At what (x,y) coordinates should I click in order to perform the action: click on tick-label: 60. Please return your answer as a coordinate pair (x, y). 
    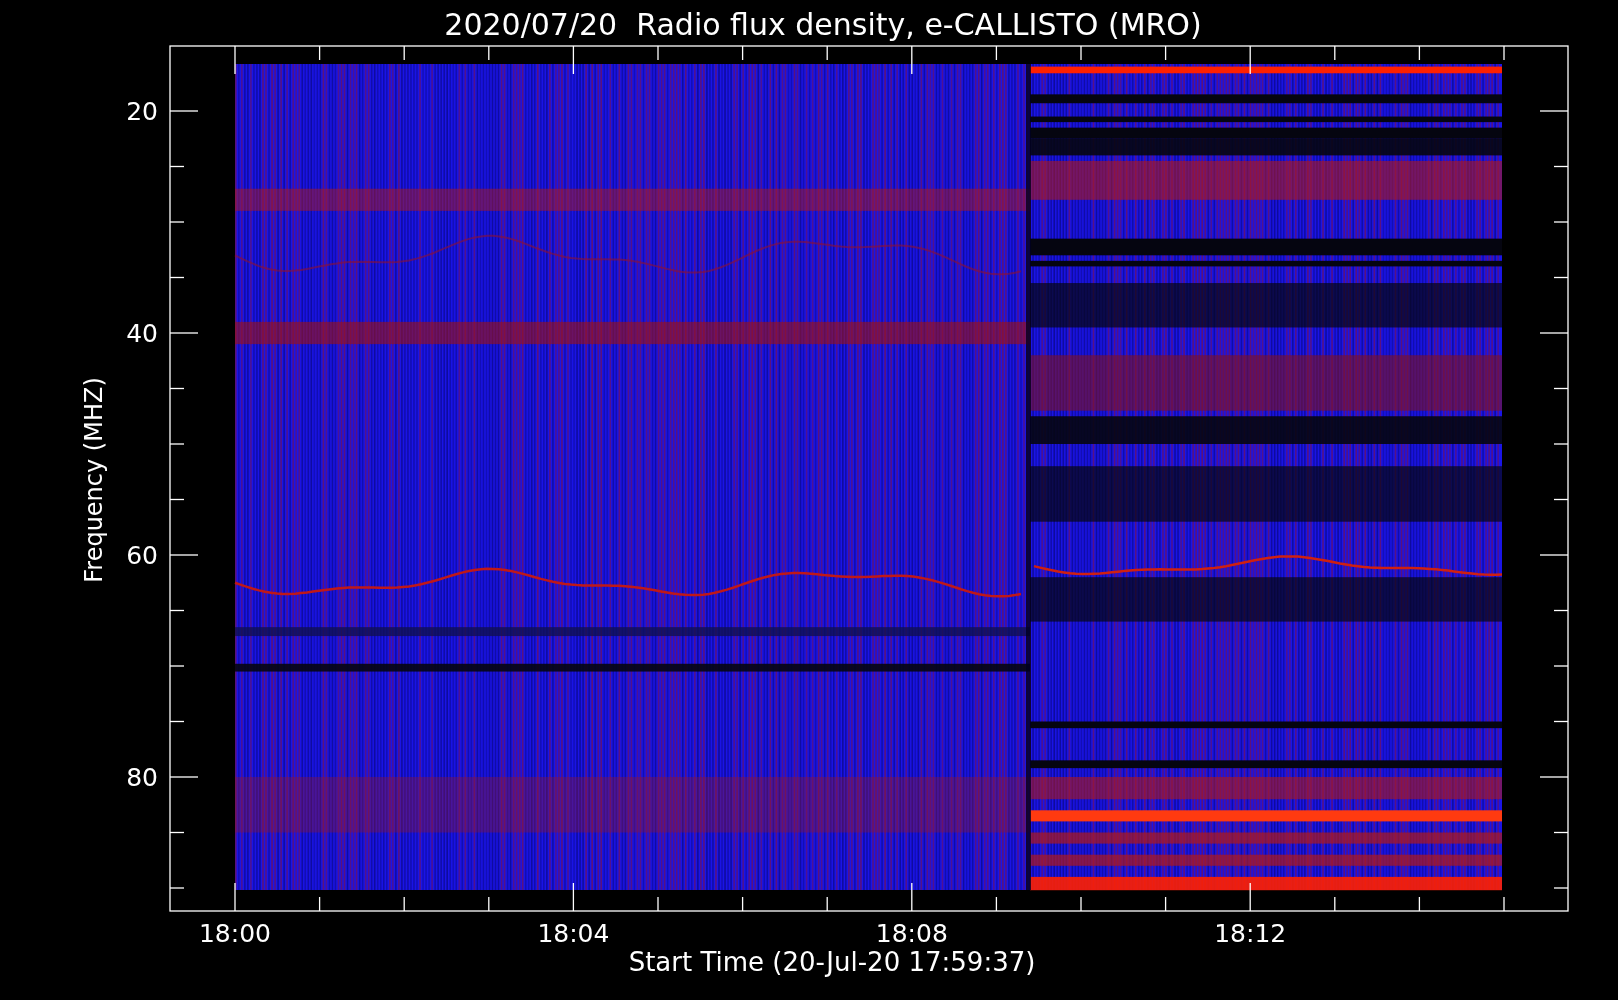
    Looking at the image, I should click on (142, 555).